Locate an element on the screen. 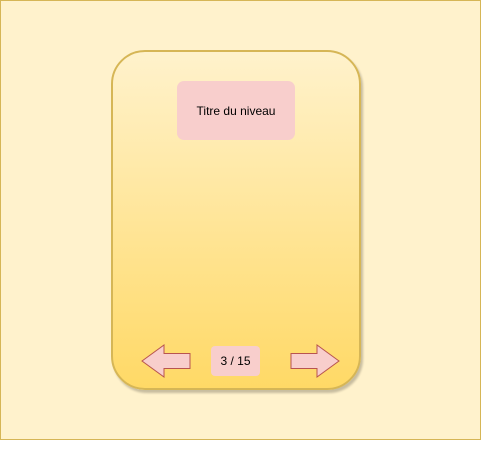 The image size is (481, 469). arrow-right-icon is located at coordinates (315, 361).